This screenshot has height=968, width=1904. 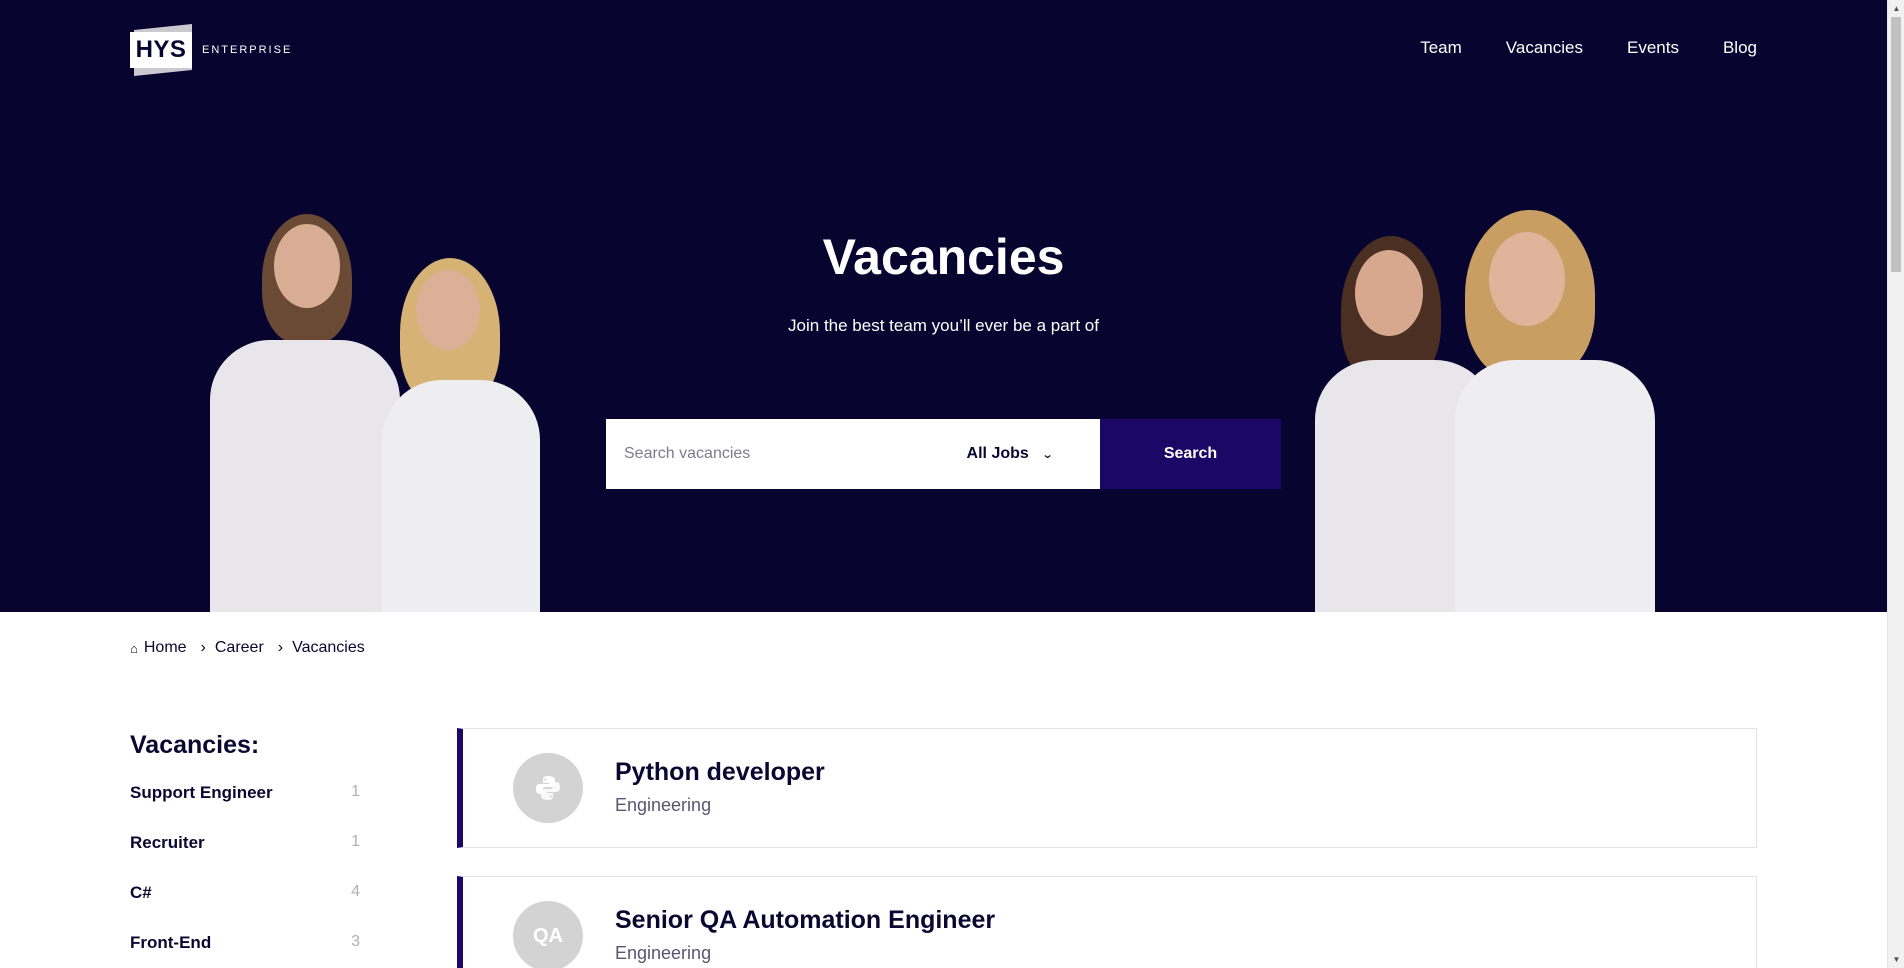 What do you see at coordinates (720, 772) in the screenshot?
I see `vacancy-title: Python developer` at bounding box center [720, 772].